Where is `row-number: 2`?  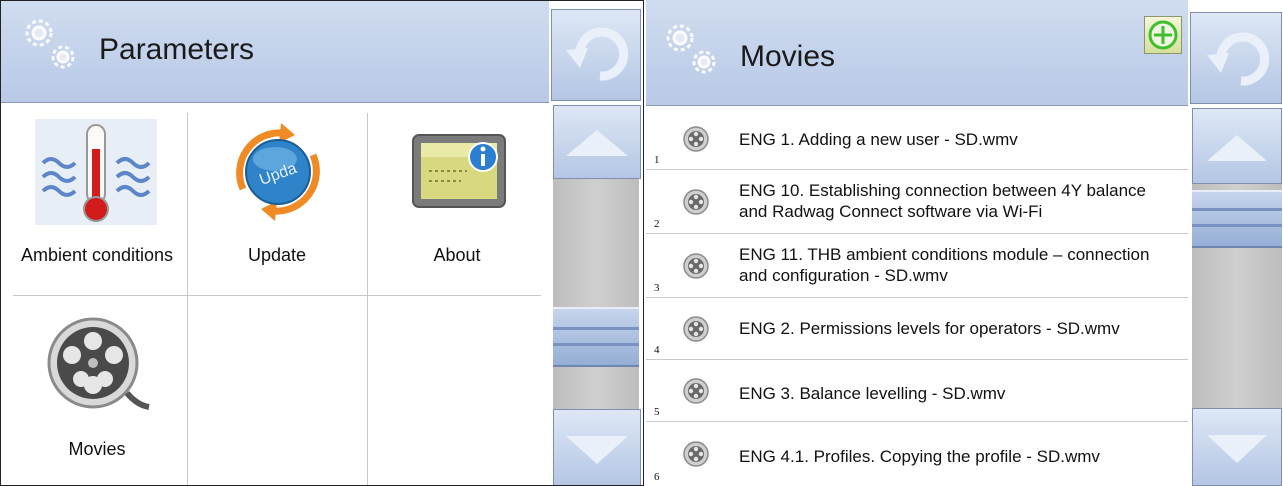 row-number: 2 is located at coordinates (657, 224).